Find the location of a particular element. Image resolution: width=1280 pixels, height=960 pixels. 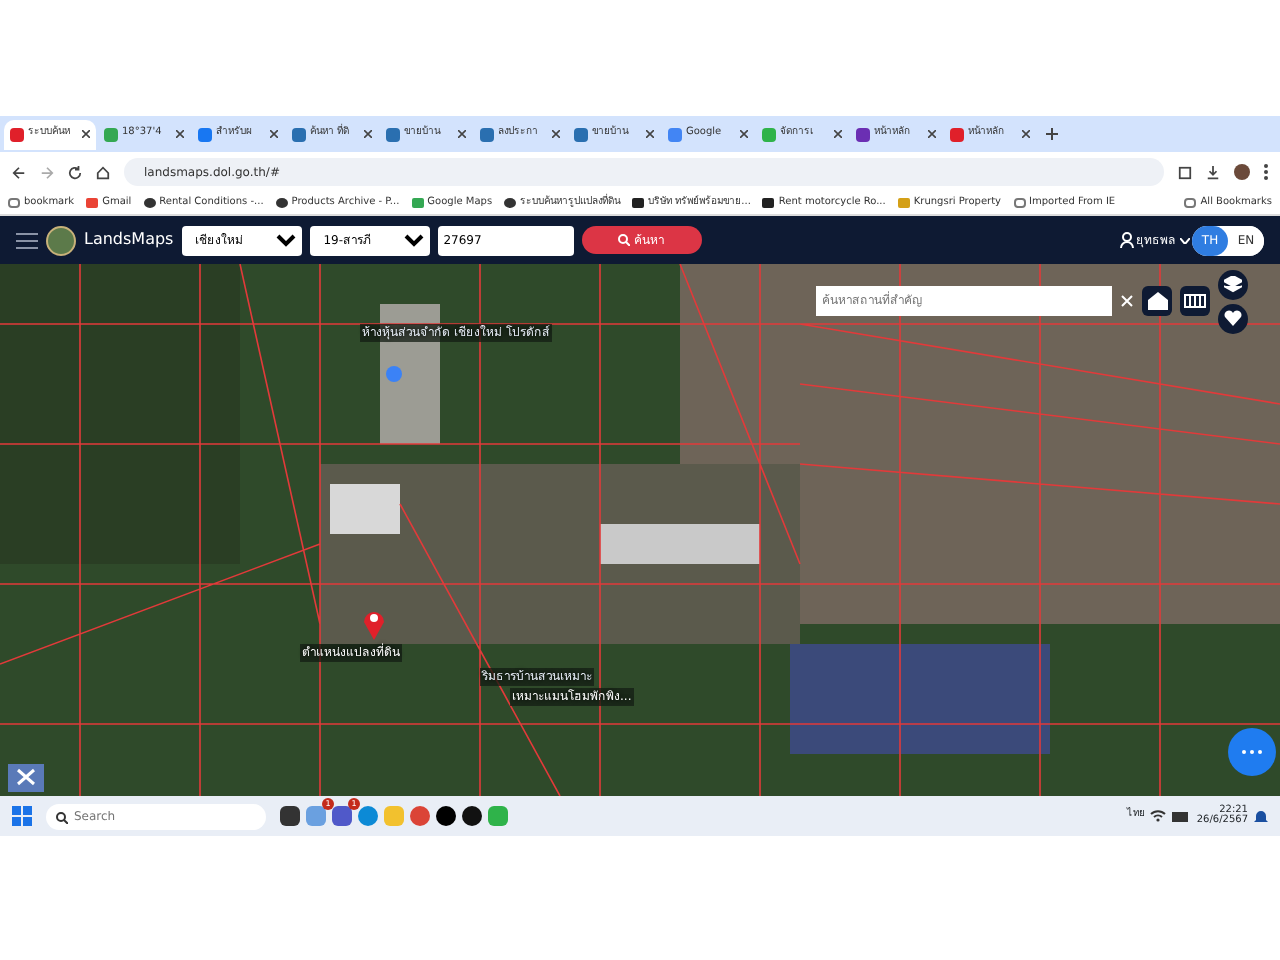

new-tab-icon is located at coordinates (1052, 134).